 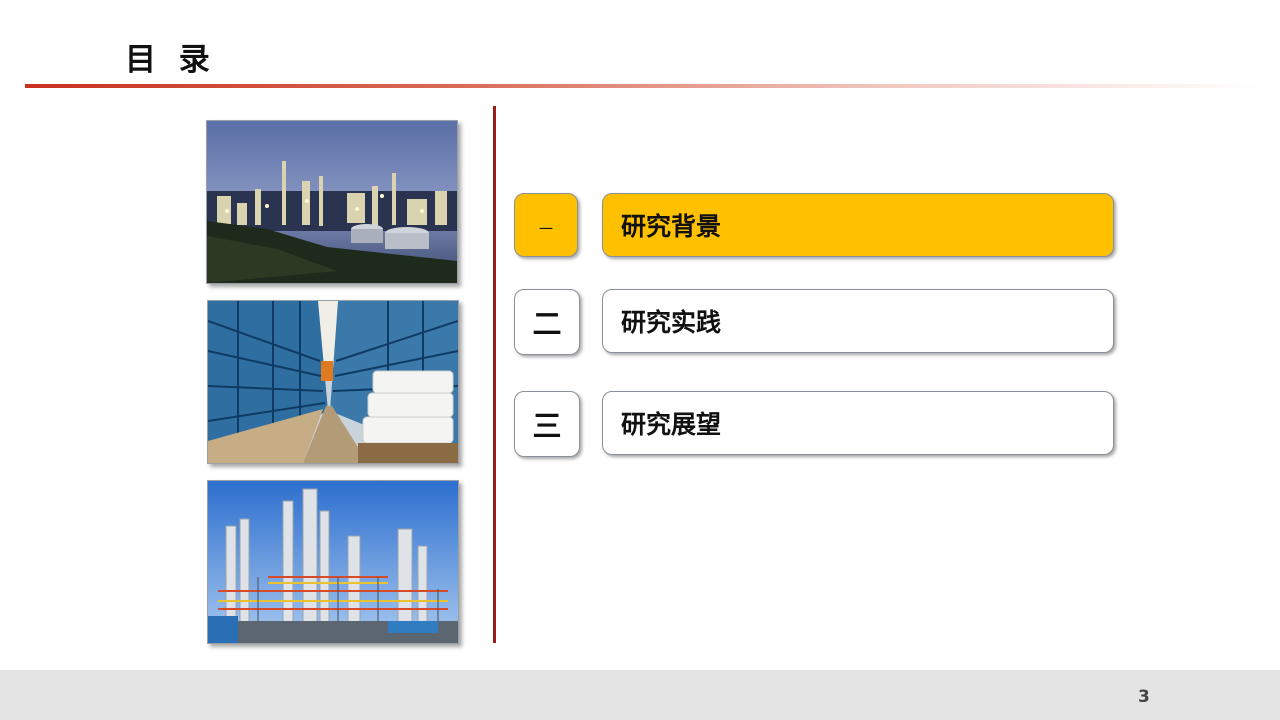 I want to click on slide-title: 目 录, so click(x=170, y=60).